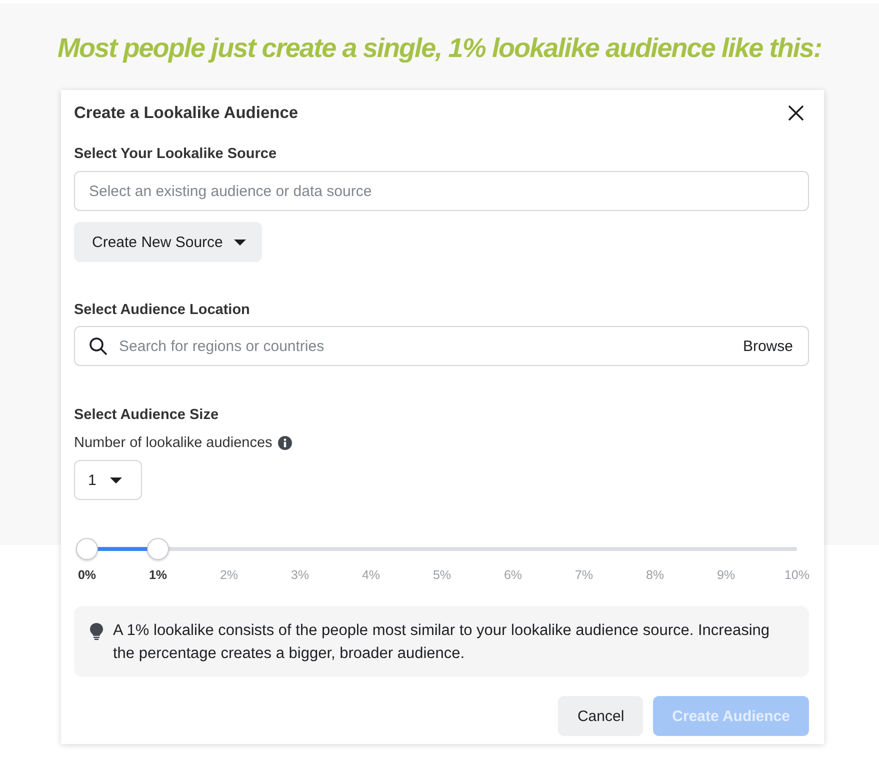 This screenshot has height=762, width=879. I want to click on scale-label: 2%, so click(229, 575).